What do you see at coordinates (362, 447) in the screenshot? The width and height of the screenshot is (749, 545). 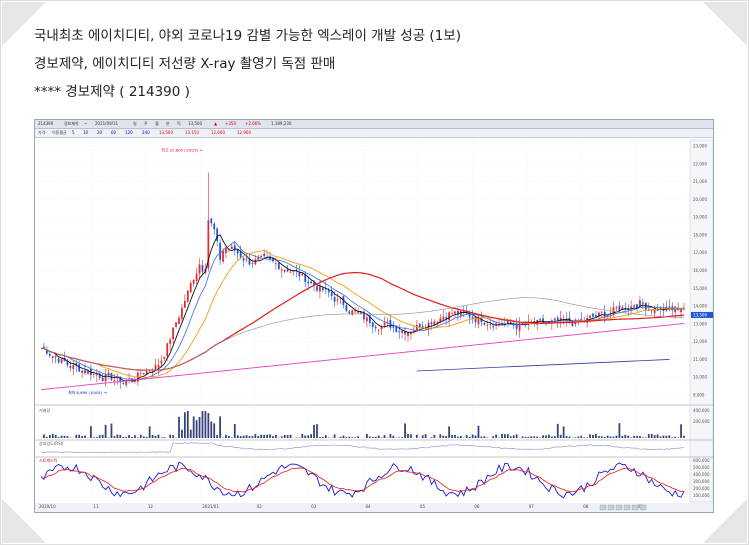 I see `rsi-line` at bounding box center [362, 447].